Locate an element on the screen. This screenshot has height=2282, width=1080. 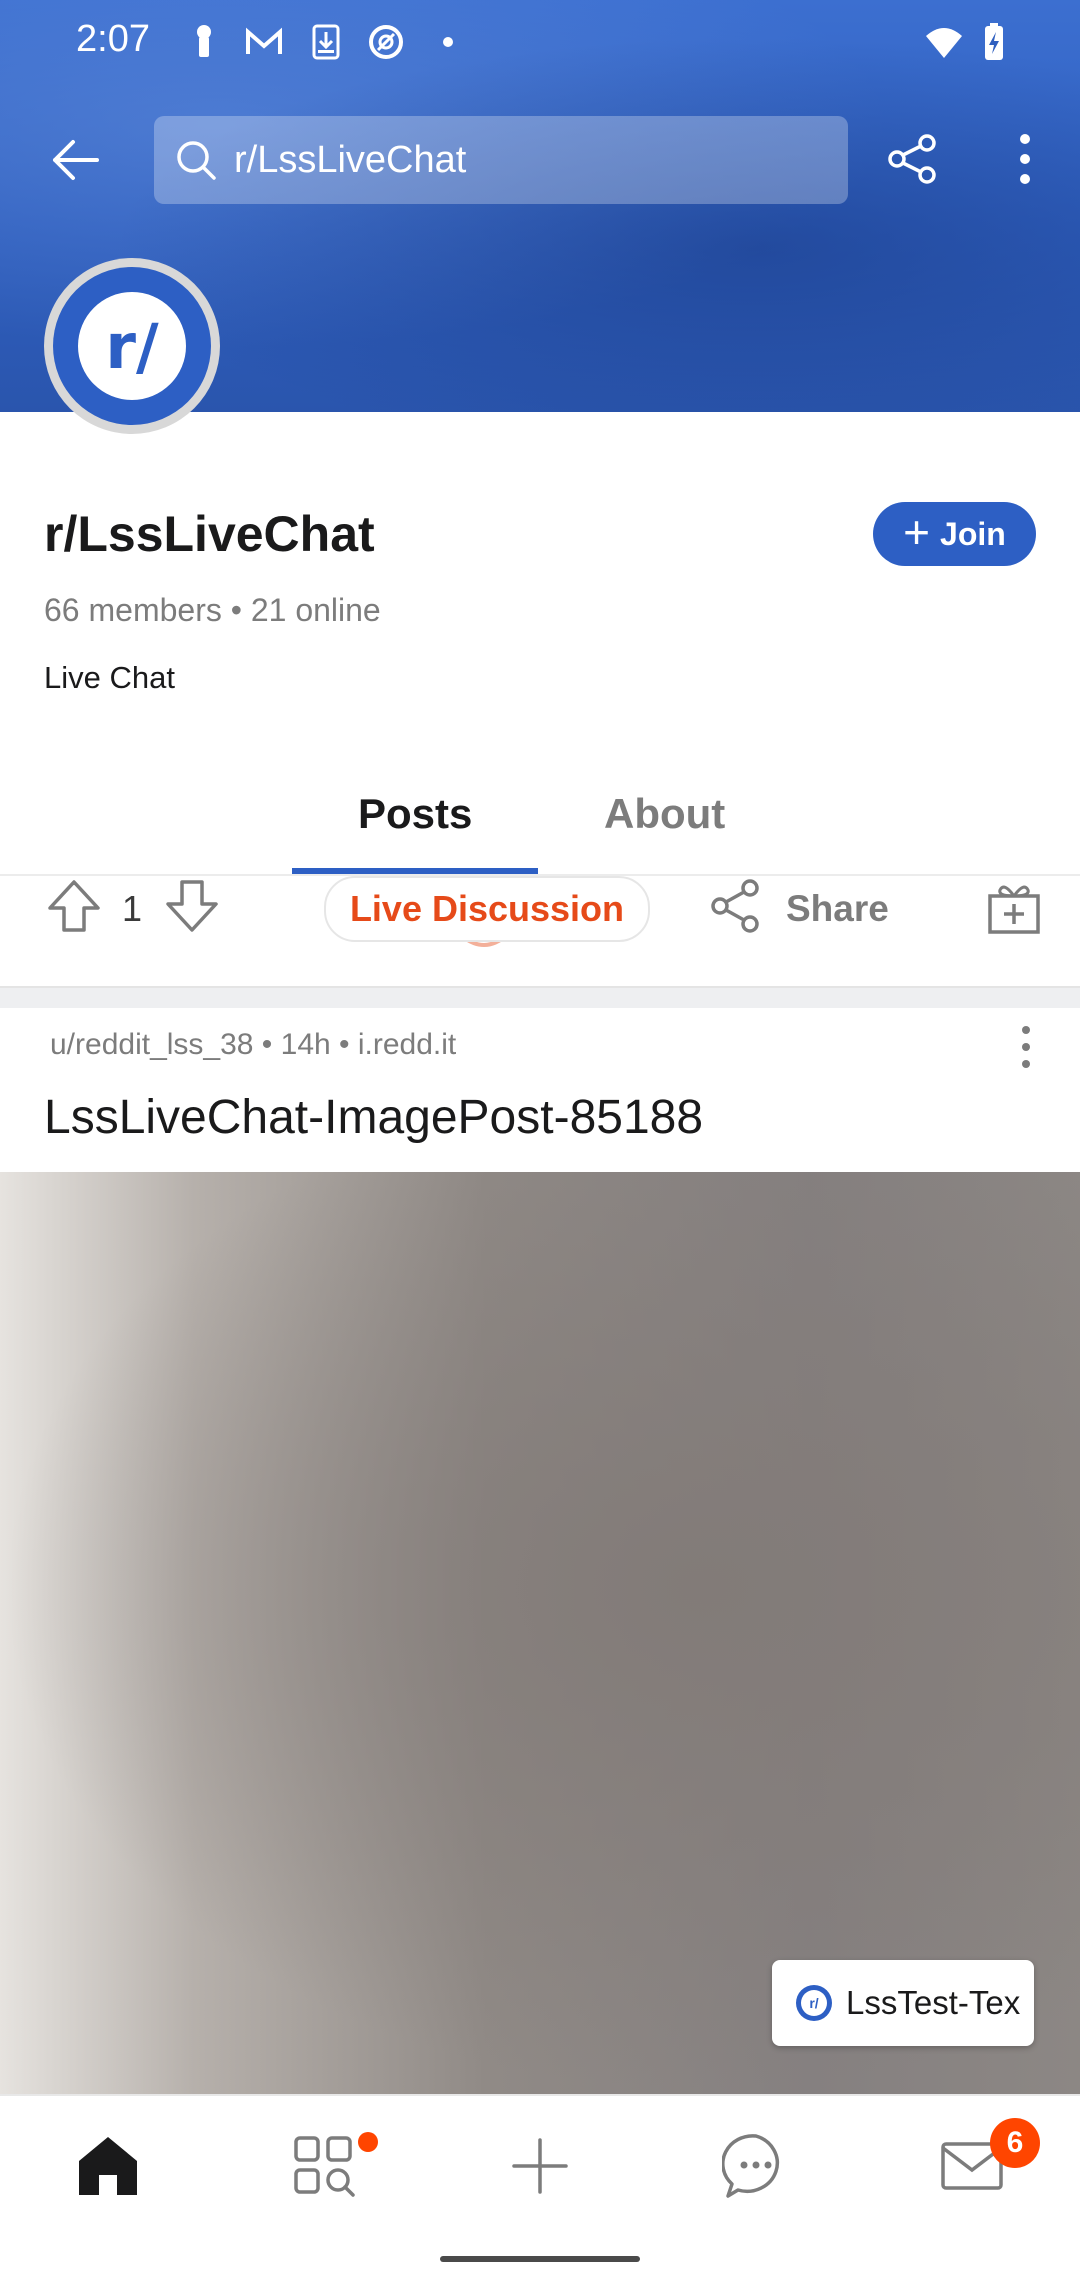
back-arrow-icon is located at coordinates (76, 160).